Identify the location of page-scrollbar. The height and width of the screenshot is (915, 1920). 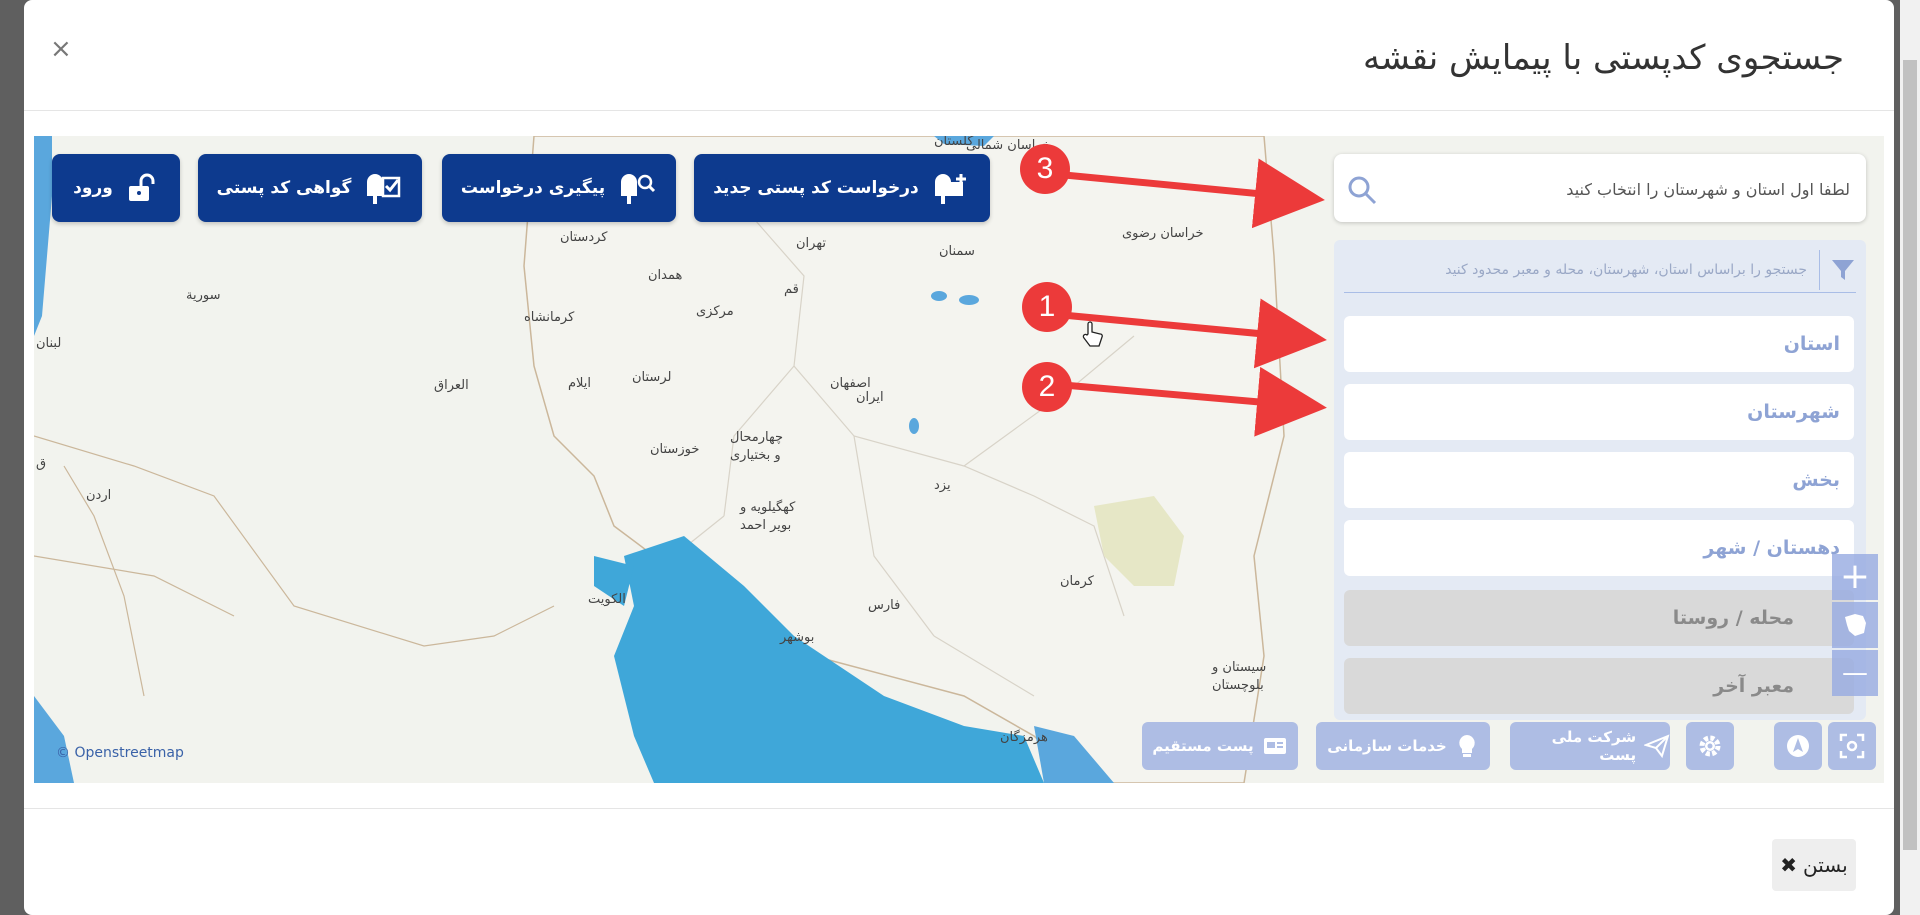
(1910, 457).